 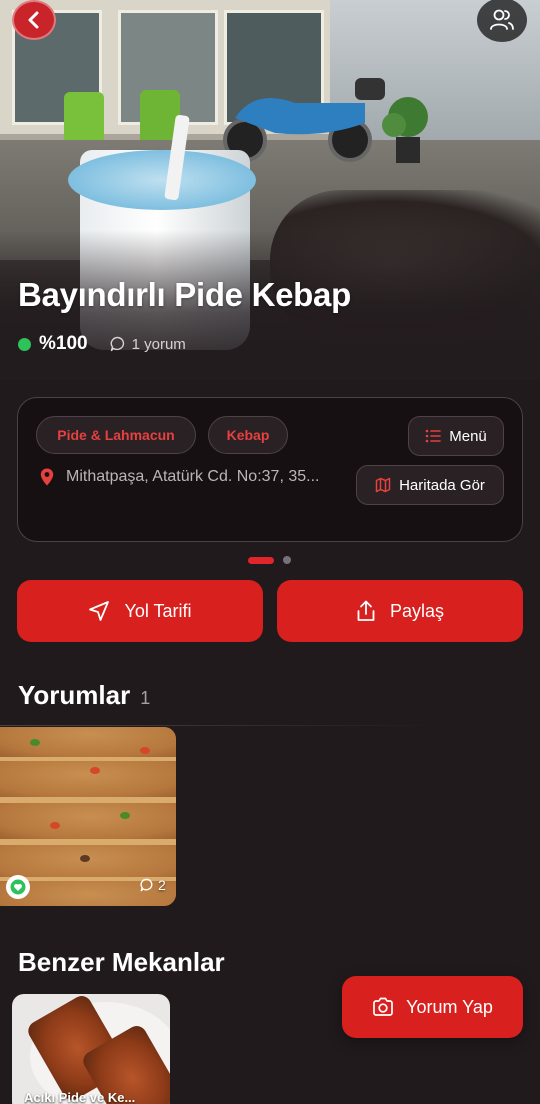 What do you see at coordinates (366, 610) in the screenshot?
I see `share-icon` at bounding box center [366, 610].